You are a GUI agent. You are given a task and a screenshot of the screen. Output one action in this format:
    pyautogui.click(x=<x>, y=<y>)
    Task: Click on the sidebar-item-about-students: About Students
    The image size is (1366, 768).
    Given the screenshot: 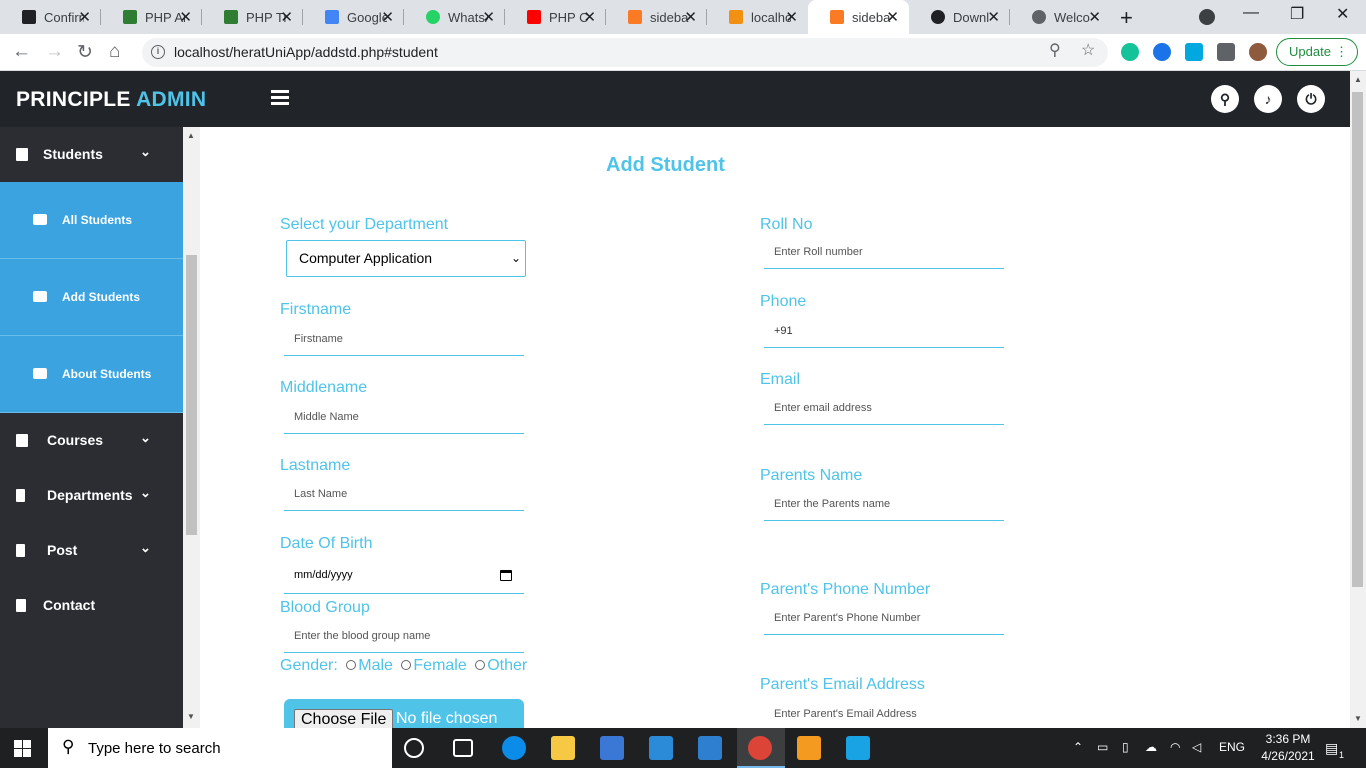 What is the action you would take?
    pyautogui.click(x=91, y=374)
    